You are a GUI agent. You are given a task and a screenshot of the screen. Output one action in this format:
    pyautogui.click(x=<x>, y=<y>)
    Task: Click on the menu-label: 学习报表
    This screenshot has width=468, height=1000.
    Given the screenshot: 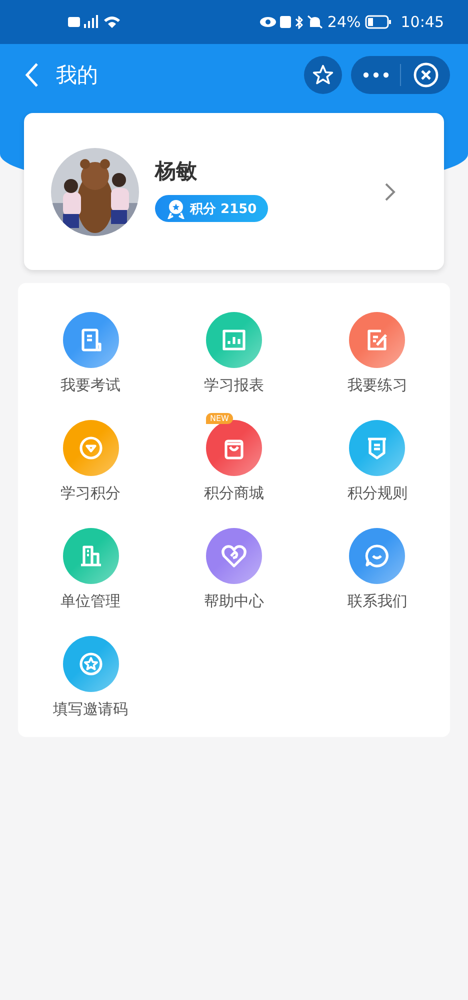 What is the action you would take?
    pyautogui.click(x=234, y=385)
    